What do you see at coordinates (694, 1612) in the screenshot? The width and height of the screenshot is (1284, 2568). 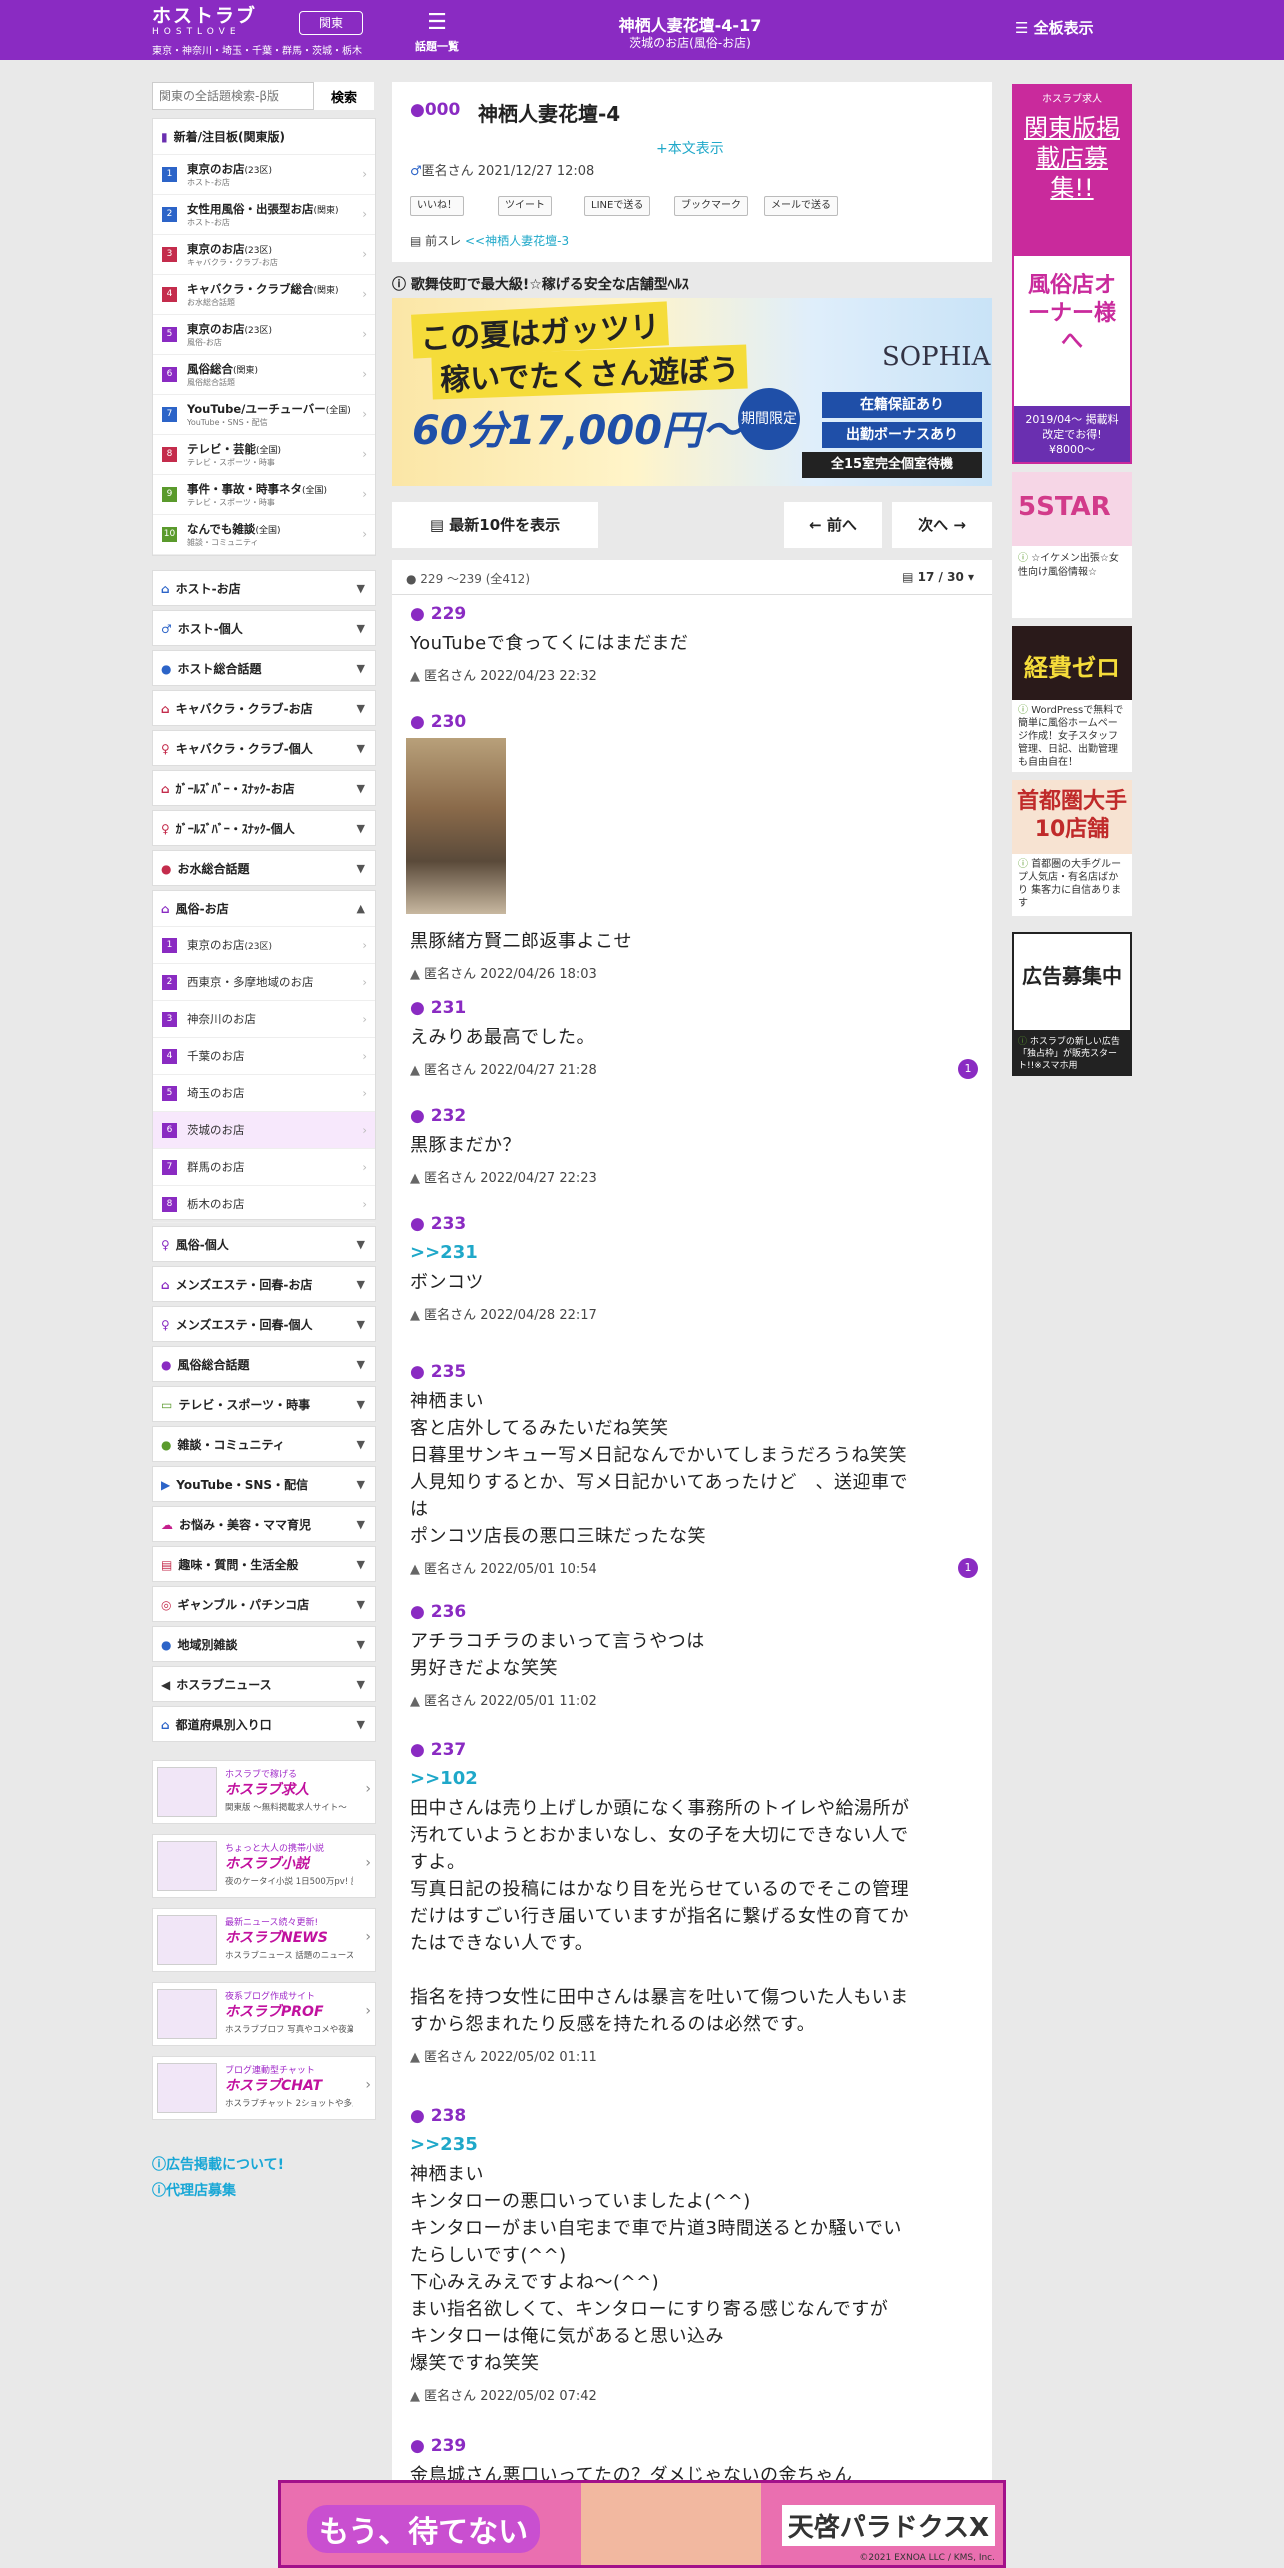 I see `post-number: ● 236` at bounding box center [694, 1612].